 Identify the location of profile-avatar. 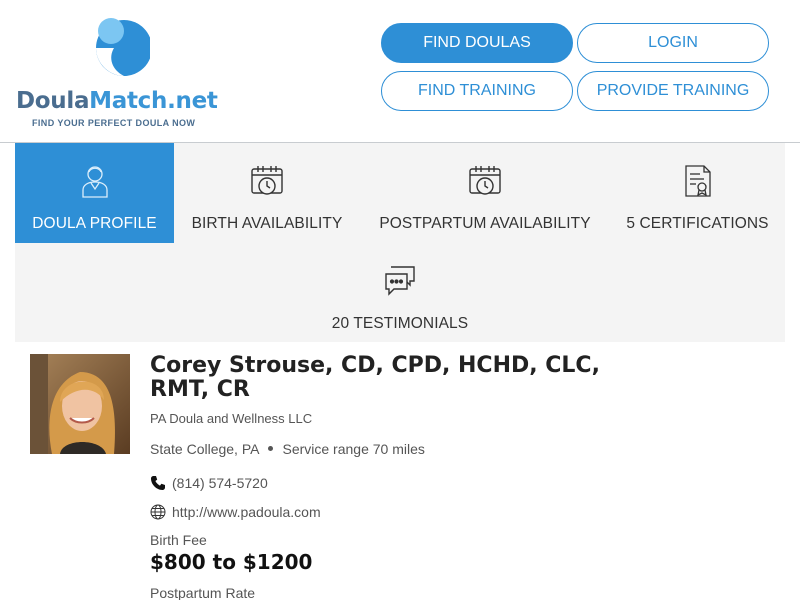
(80, 404).